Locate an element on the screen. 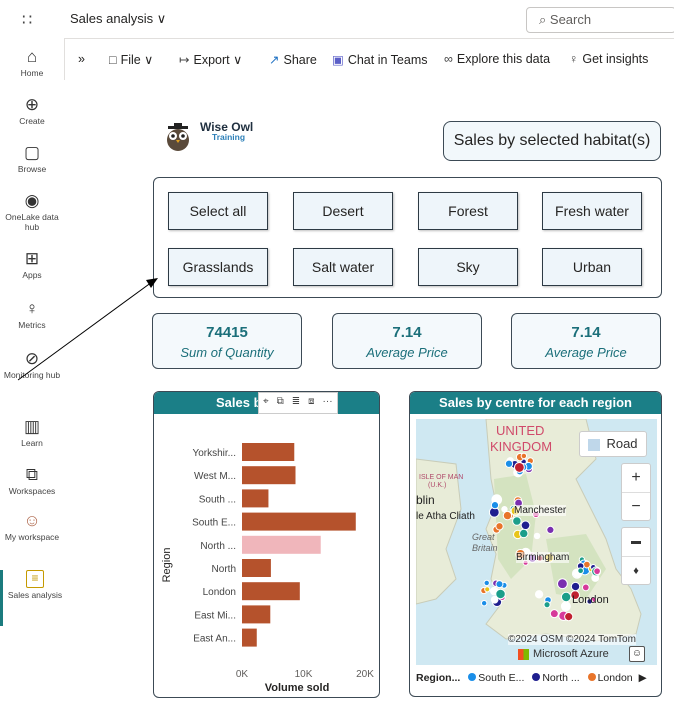 This screenshot has height=713, width=674. legend-item: London is located at coordinates (608, 678).